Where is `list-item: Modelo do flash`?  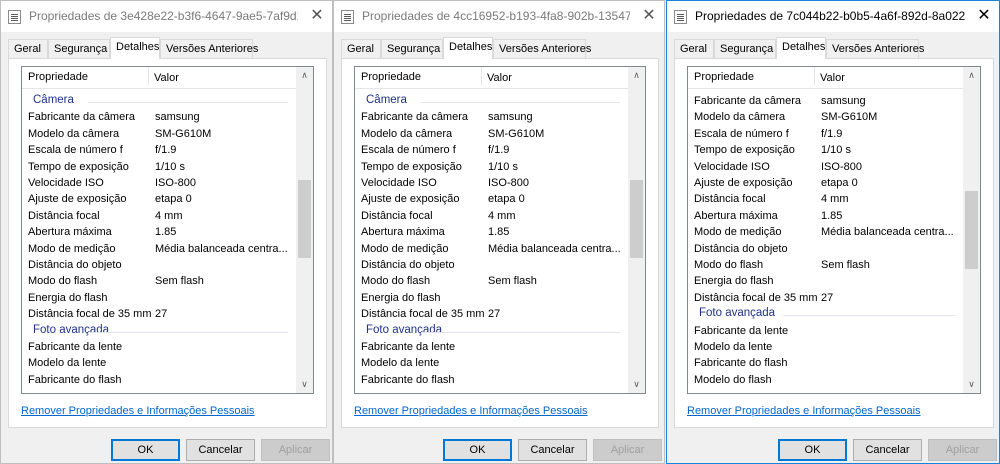 list-item: Modelo do flash is located at coordinates (826, 380).